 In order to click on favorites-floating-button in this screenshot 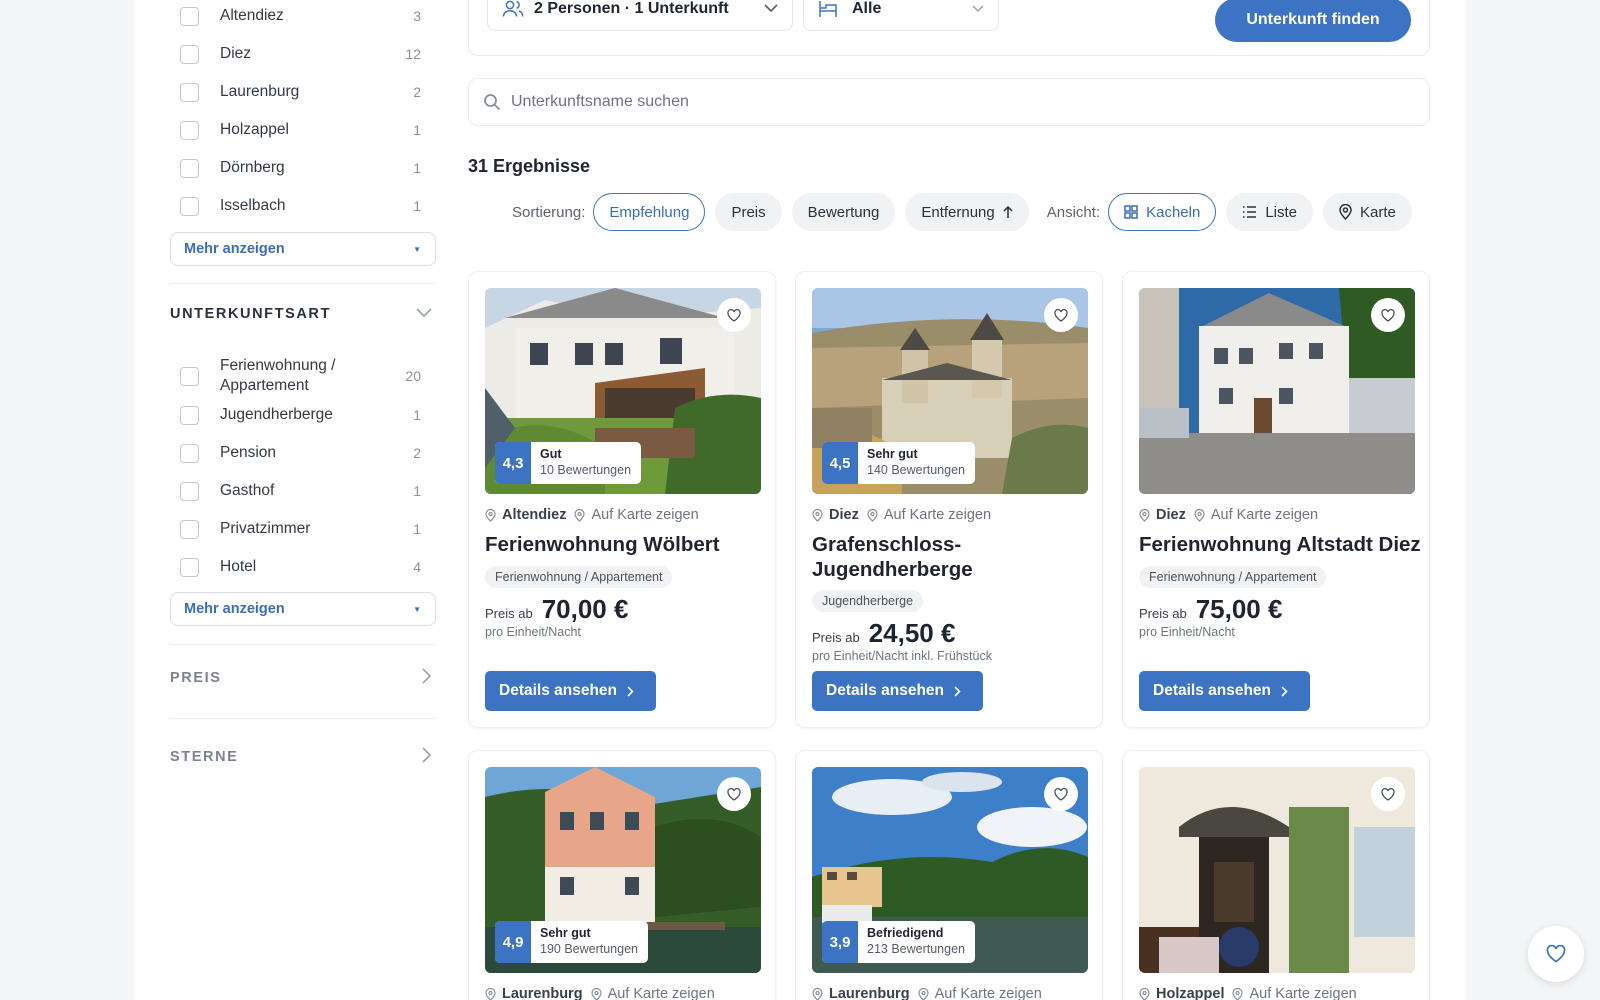, I will do `click(1556, 954)`.